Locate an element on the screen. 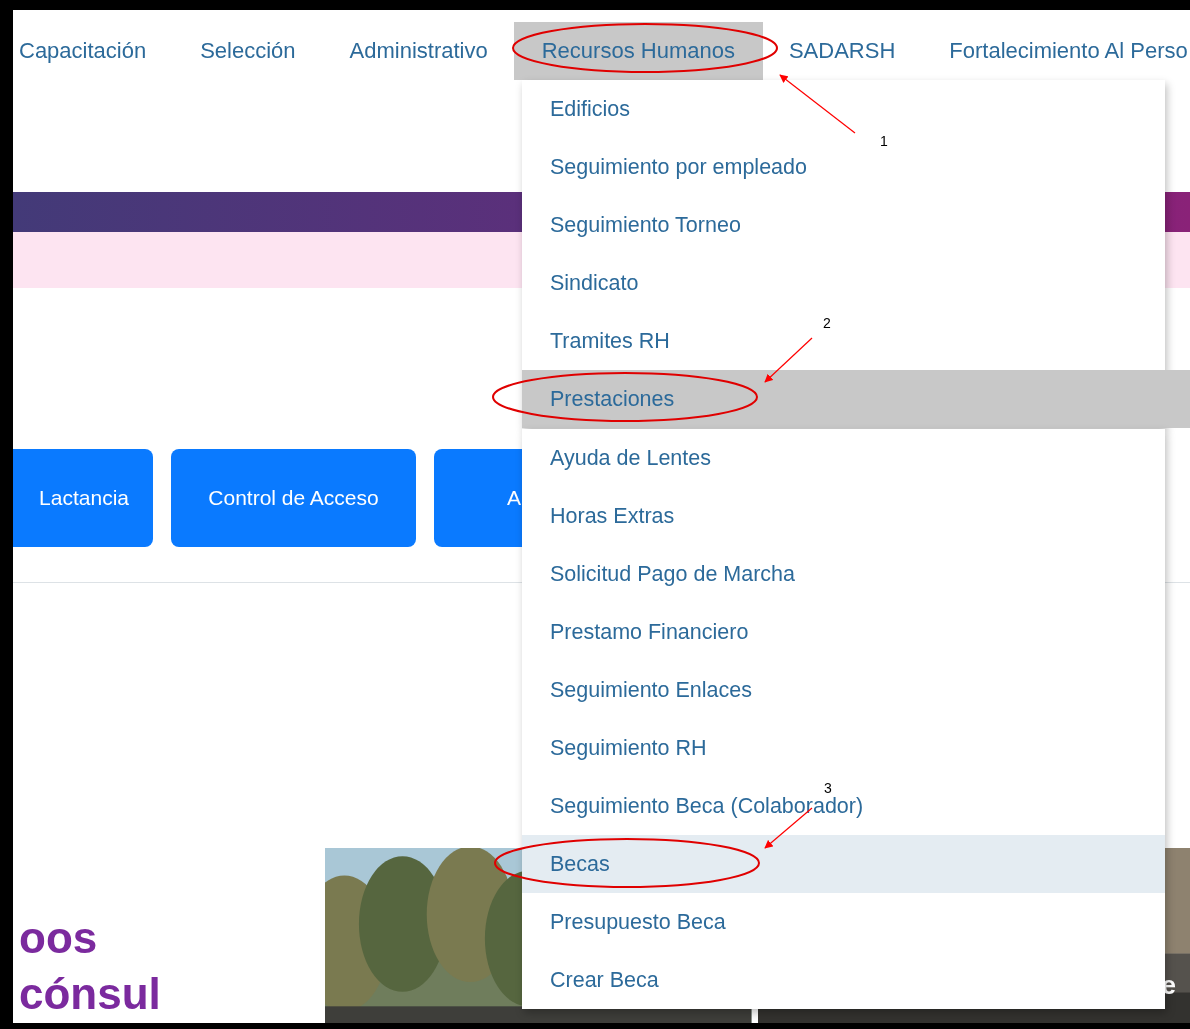 Image resolution: width=1190 pixels, height=1029 pixels. menu-item: Prestamo Financiero is located at coordinates (635, 632).